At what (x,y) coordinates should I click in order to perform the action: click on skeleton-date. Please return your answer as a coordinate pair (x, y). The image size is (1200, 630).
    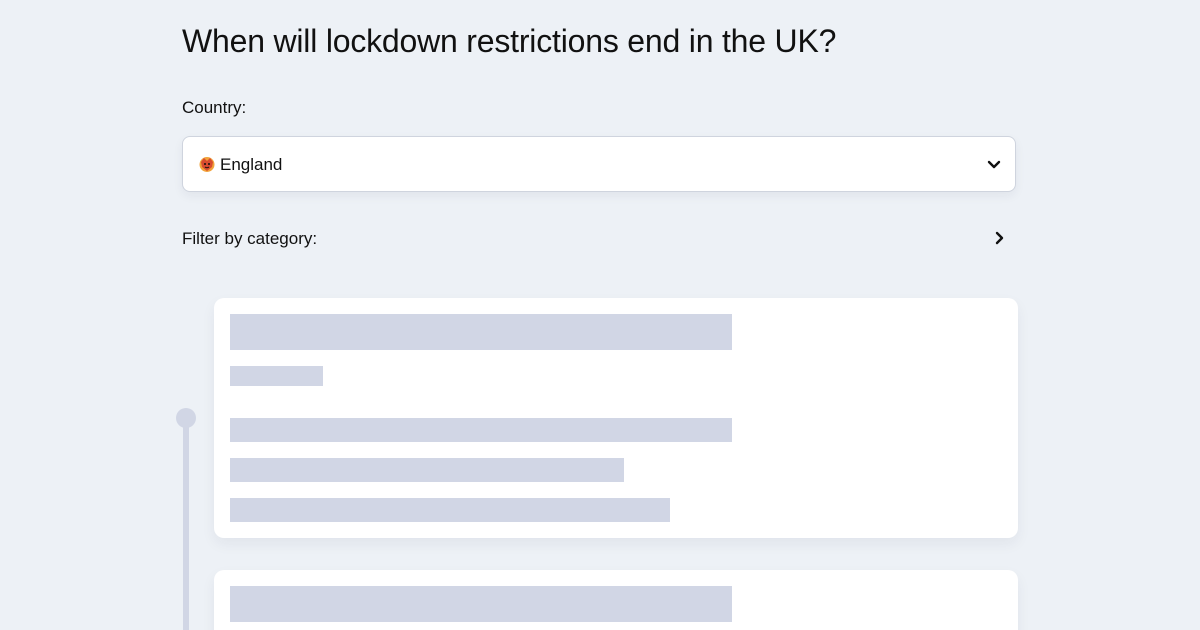
    Looking at the image, I should click on (276, 376).